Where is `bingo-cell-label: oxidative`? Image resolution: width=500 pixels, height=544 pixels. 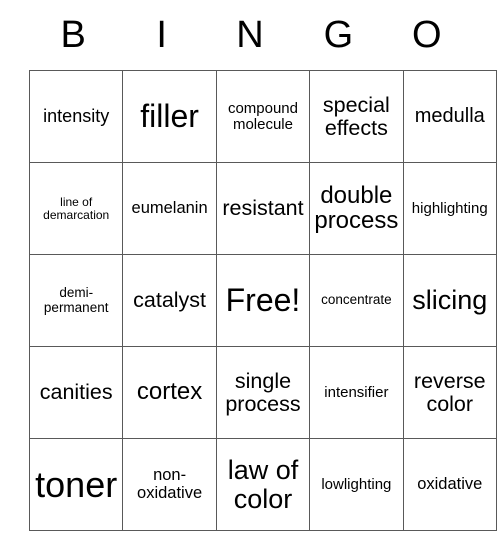 bingo-cell-label: oxidative is located at coordinates (450, 483).